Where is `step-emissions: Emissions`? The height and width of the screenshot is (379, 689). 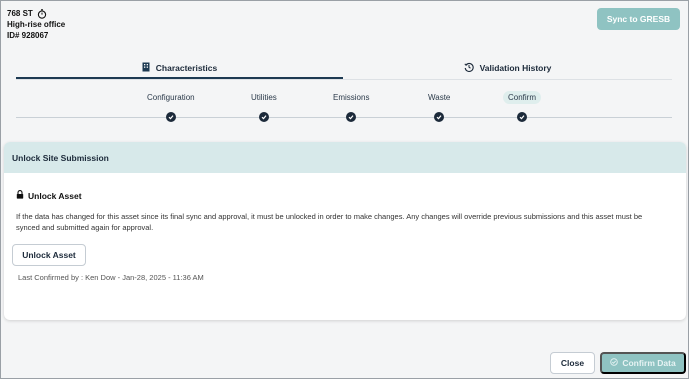 step-emissions: Emissions is located at coordinates (351, 106).